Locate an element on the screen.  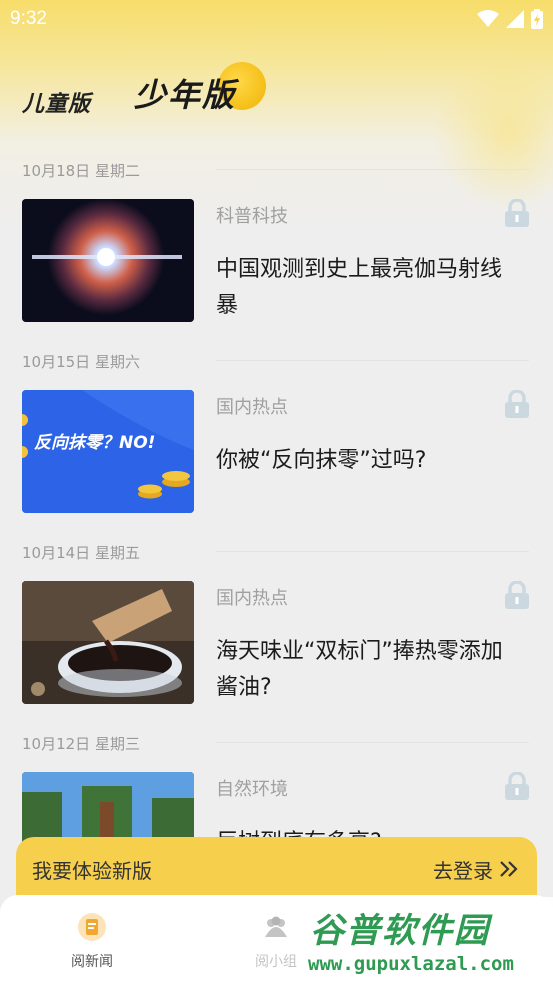
article-title: 你被“反向抹零”过吗? is located at coordinates (366, 461).